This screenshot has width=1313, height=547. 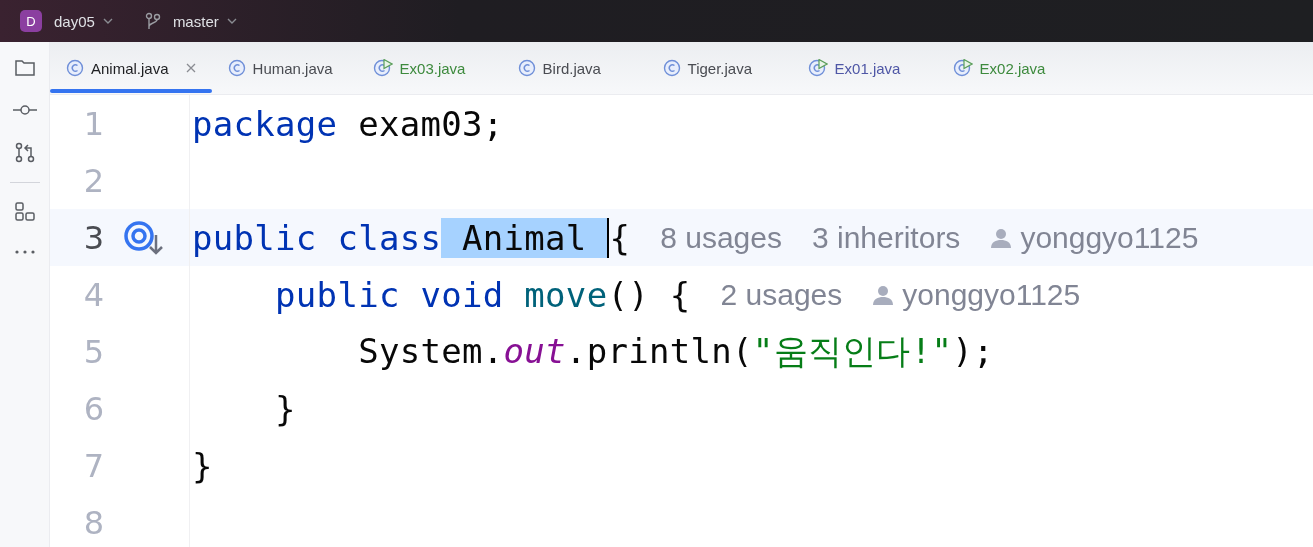 I want to click on more-icon, so click(x=24, y=252).